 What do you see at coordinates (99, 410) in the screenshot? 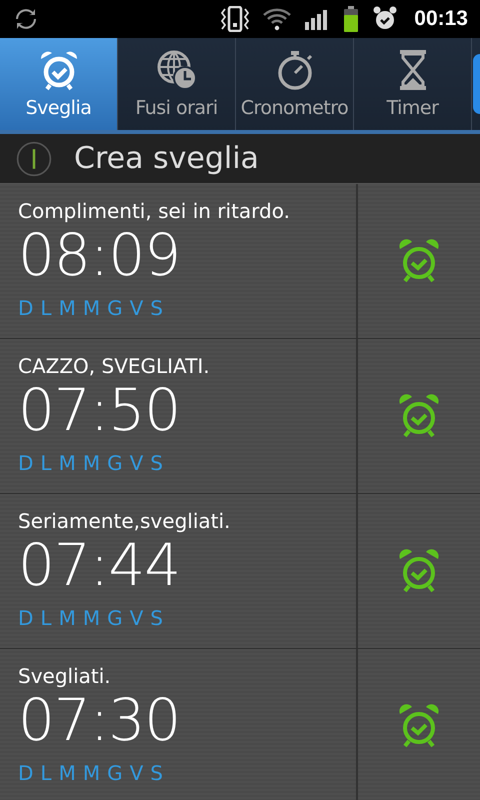
I see `alarm-time: 07:50` at bounding box center [99, 410].